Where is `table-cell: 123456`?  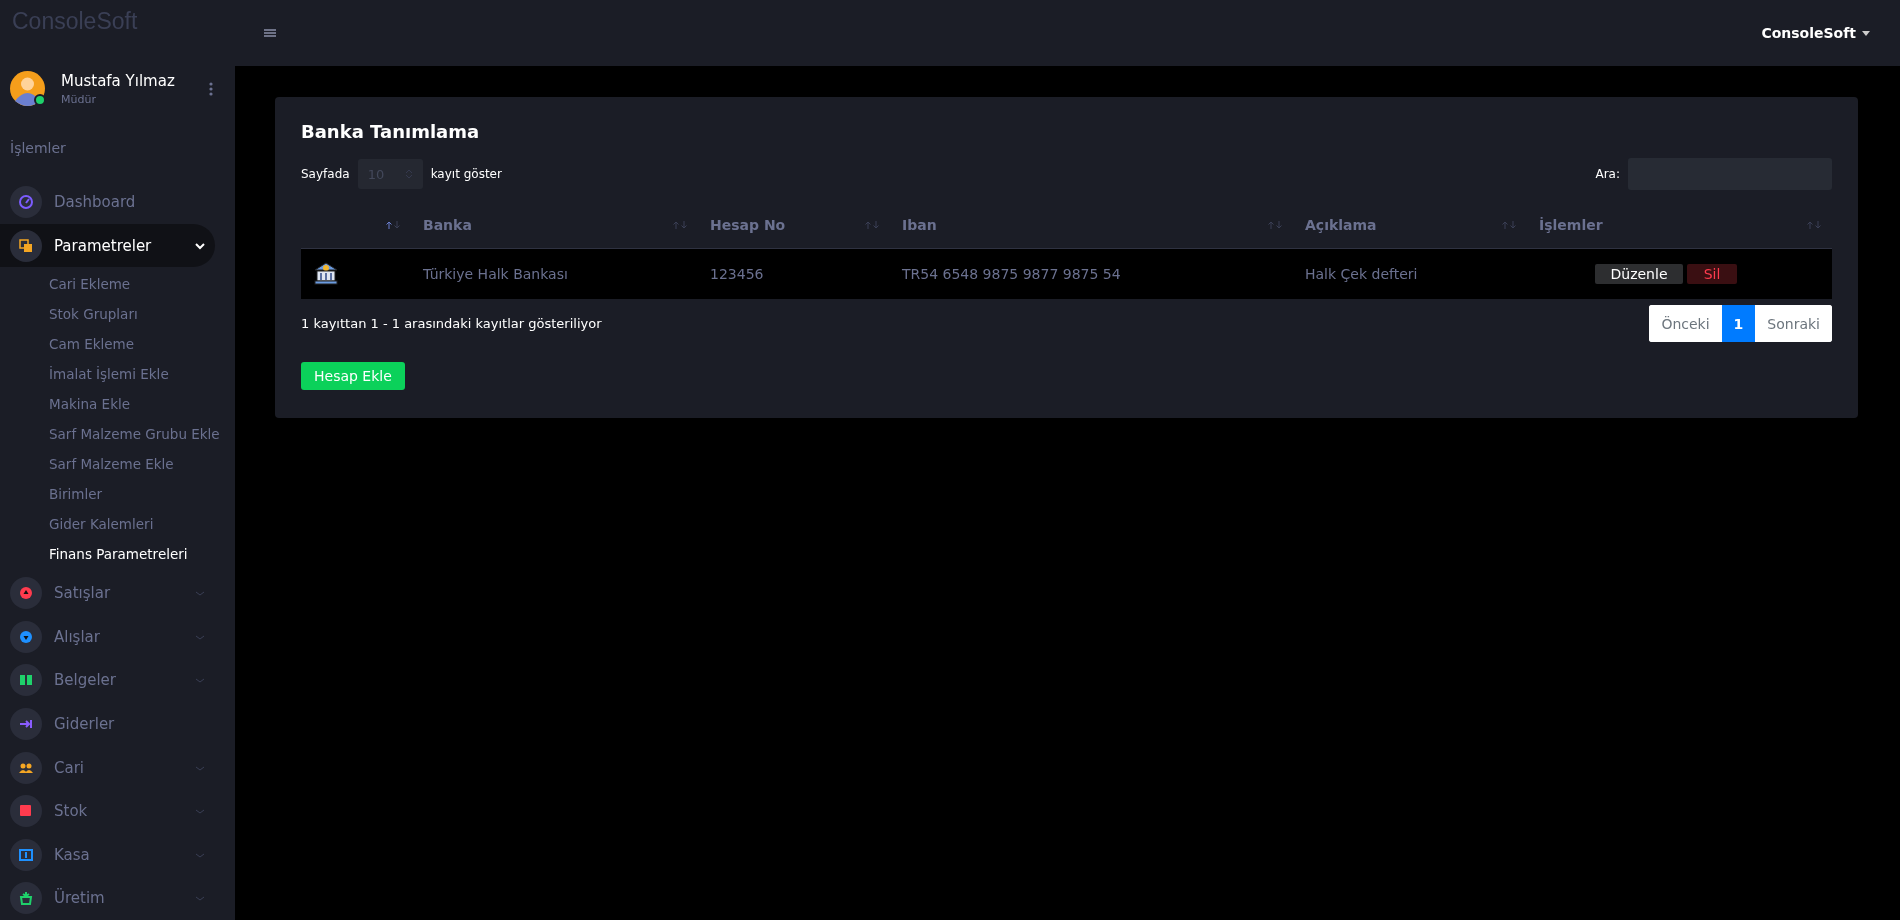 table-cell: 123456 is located at coordinates (794, 273).